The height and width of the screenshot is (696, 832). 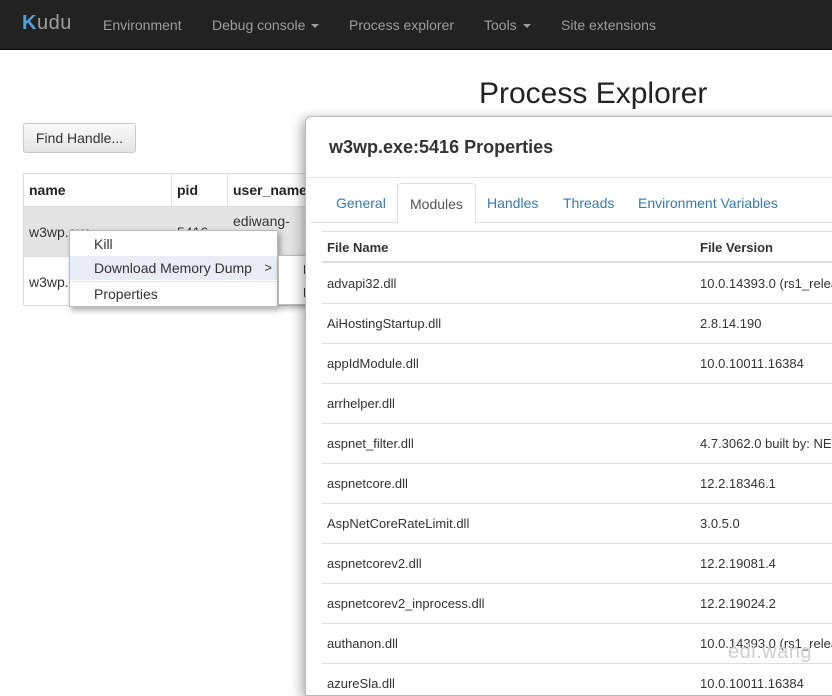 I want to click on menu-item-kill: Kill, so click(x=173, y=244).